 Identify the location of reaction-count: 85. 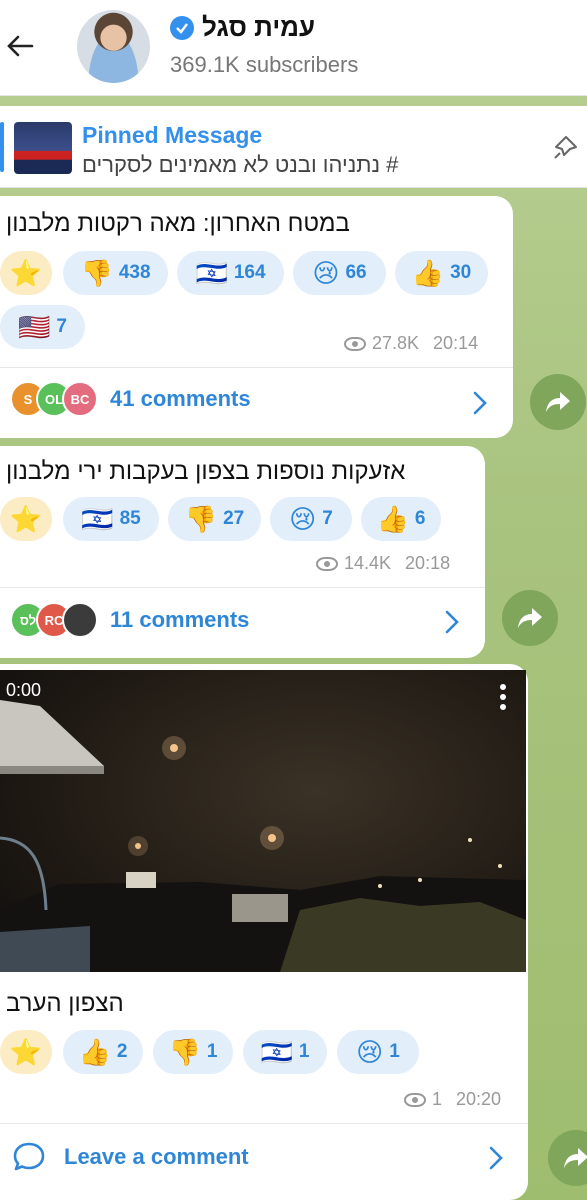
(130, 518).